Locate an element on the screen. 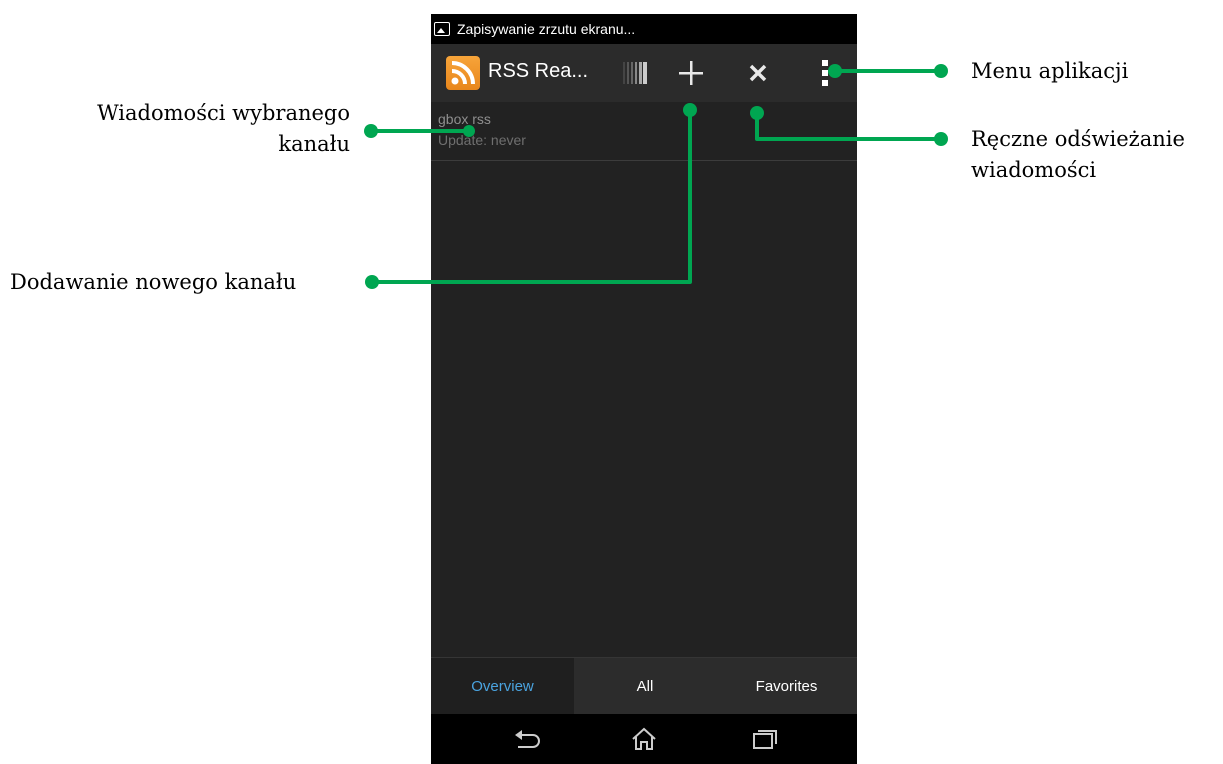  annotation-app-menu: Menu aplikacji is located at coordinates (1050, 71).